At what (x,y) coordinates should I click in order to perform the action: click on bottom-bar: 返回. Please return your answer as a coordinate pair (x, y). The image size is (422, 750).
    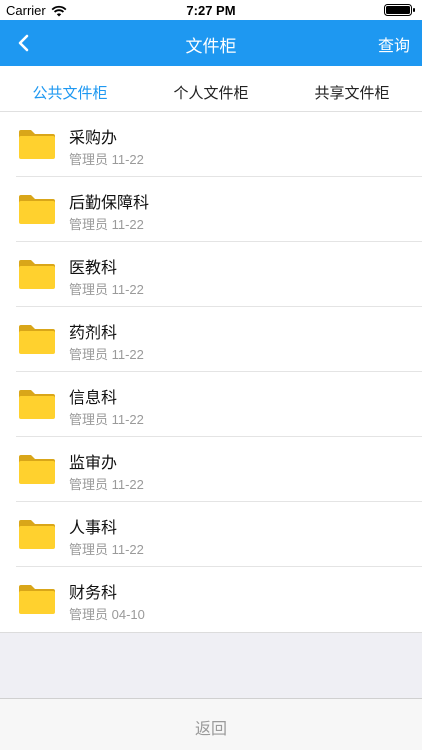
    Looking at the image, I should click on (211, 724).